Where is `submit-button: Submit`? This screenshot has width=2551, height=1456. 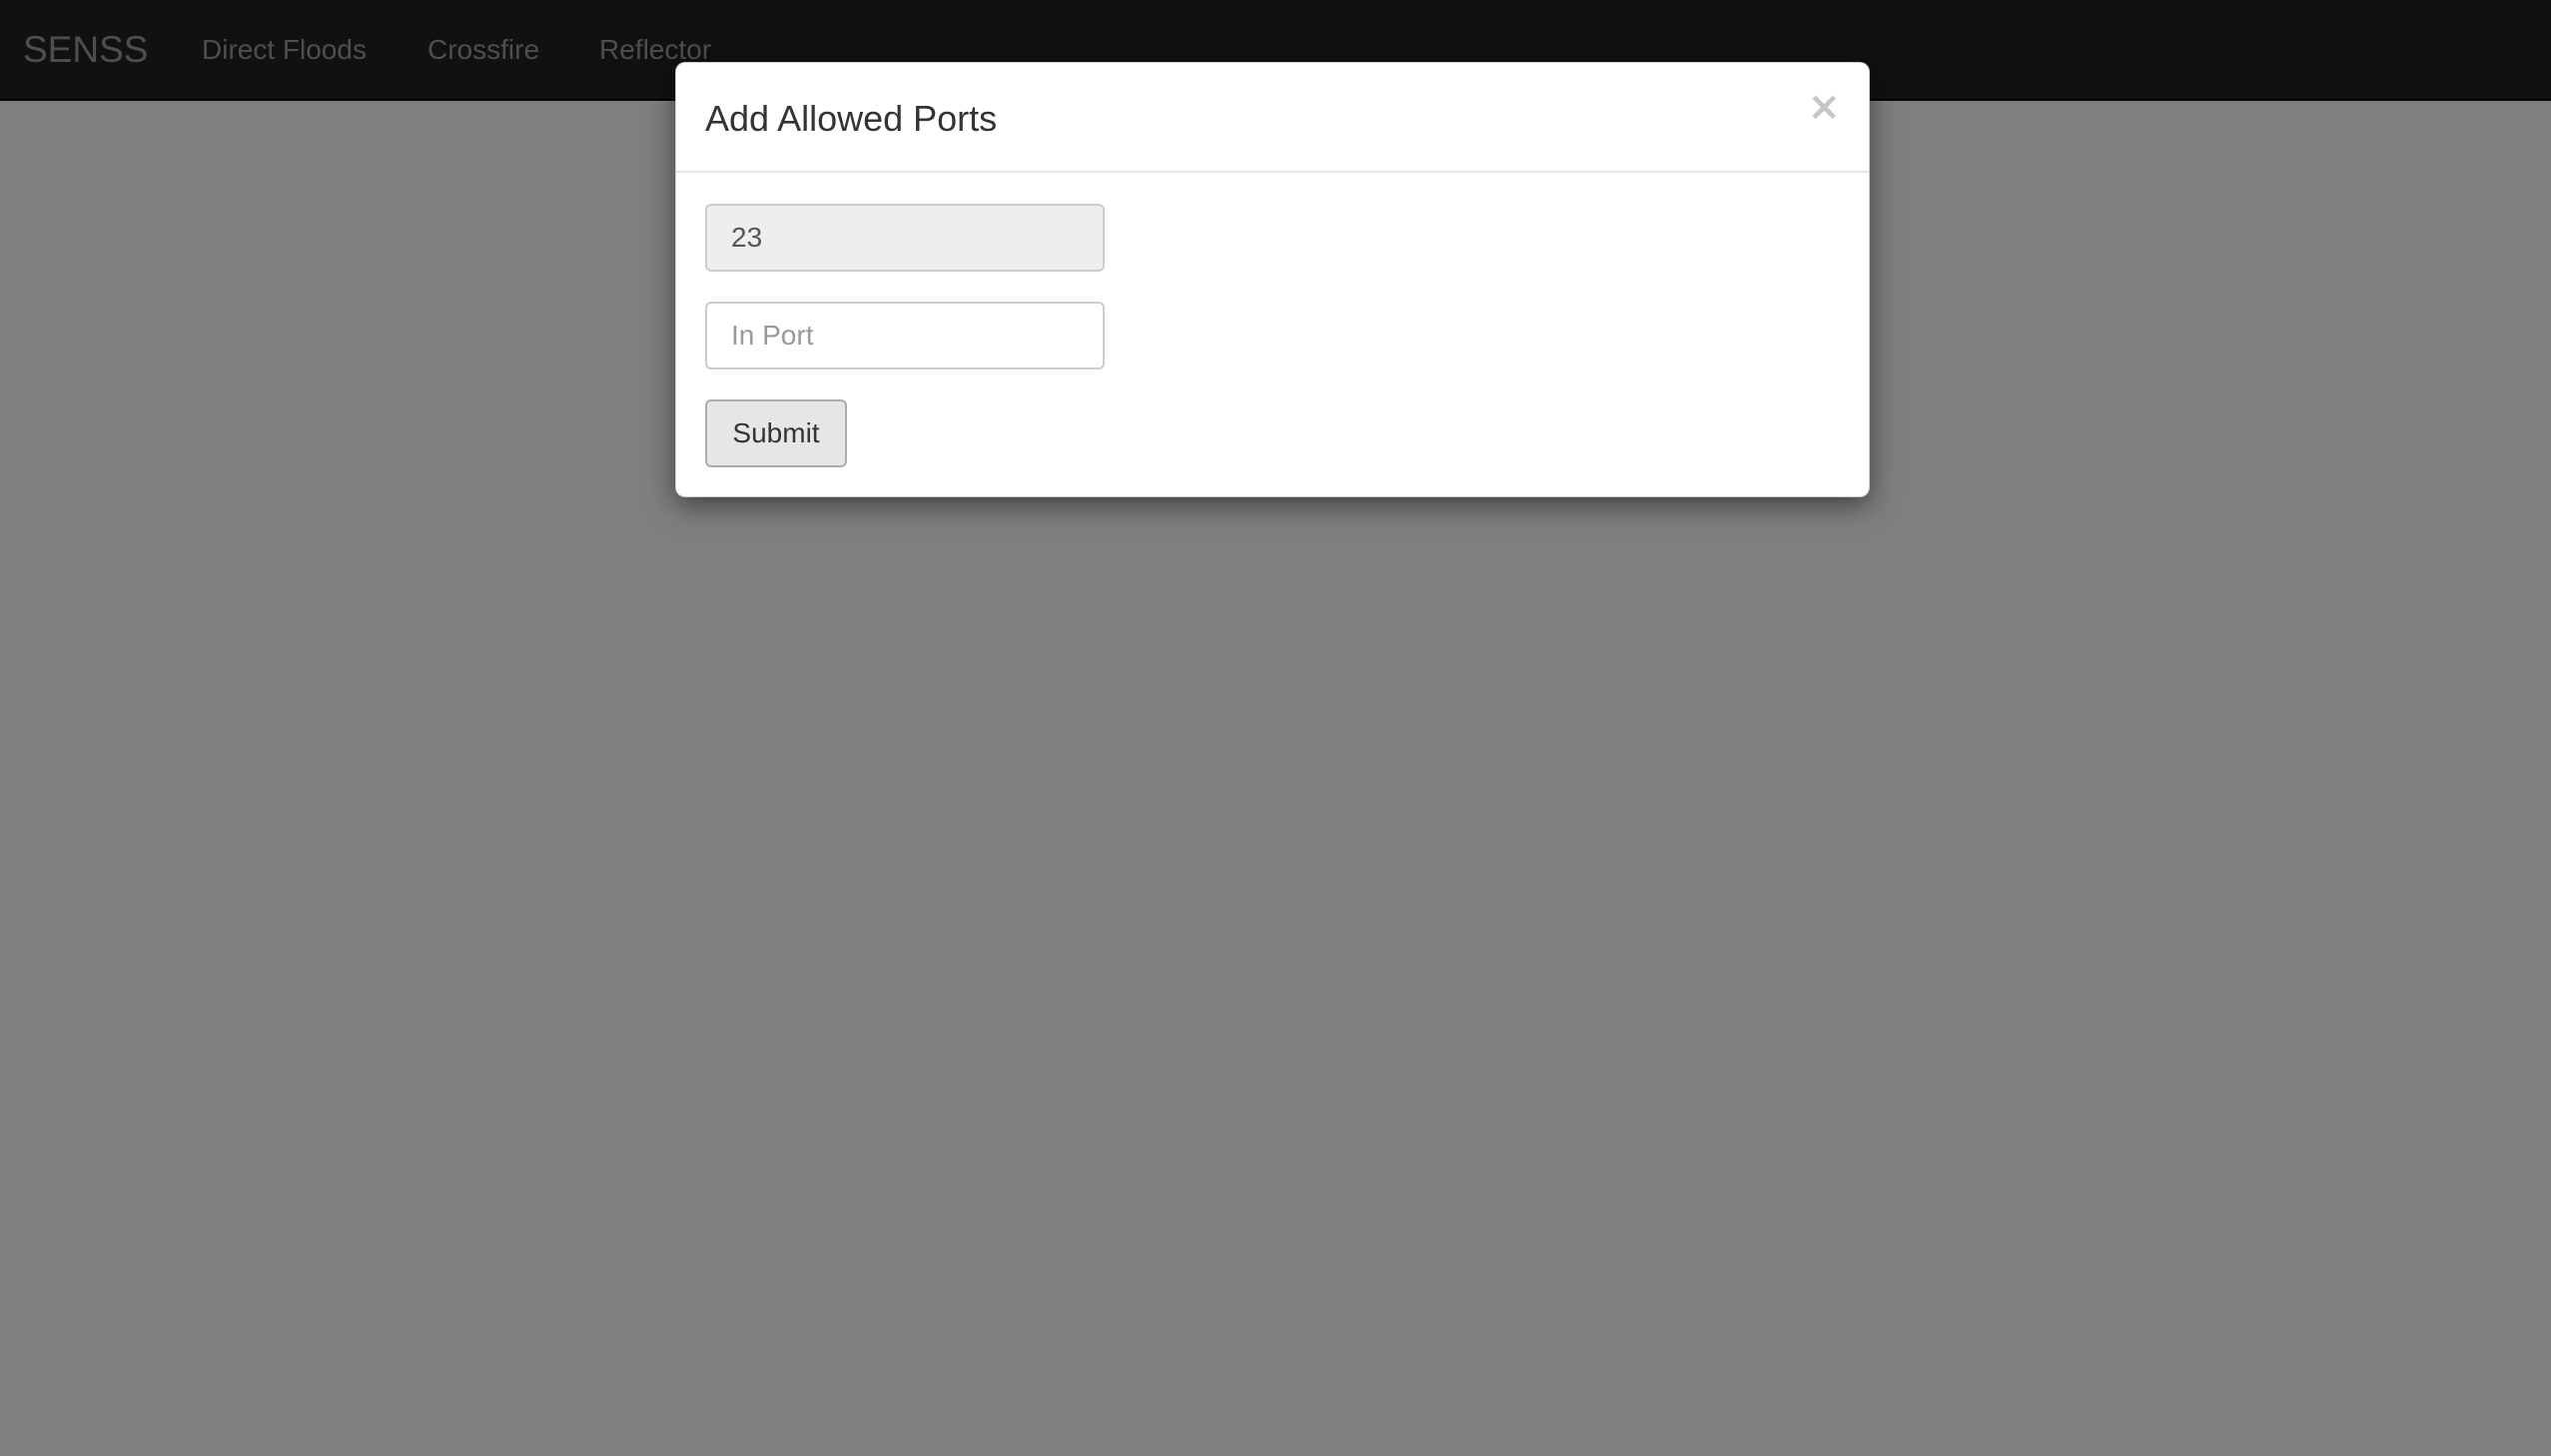
submit-button: Submit is located at coordinates (776, 433).